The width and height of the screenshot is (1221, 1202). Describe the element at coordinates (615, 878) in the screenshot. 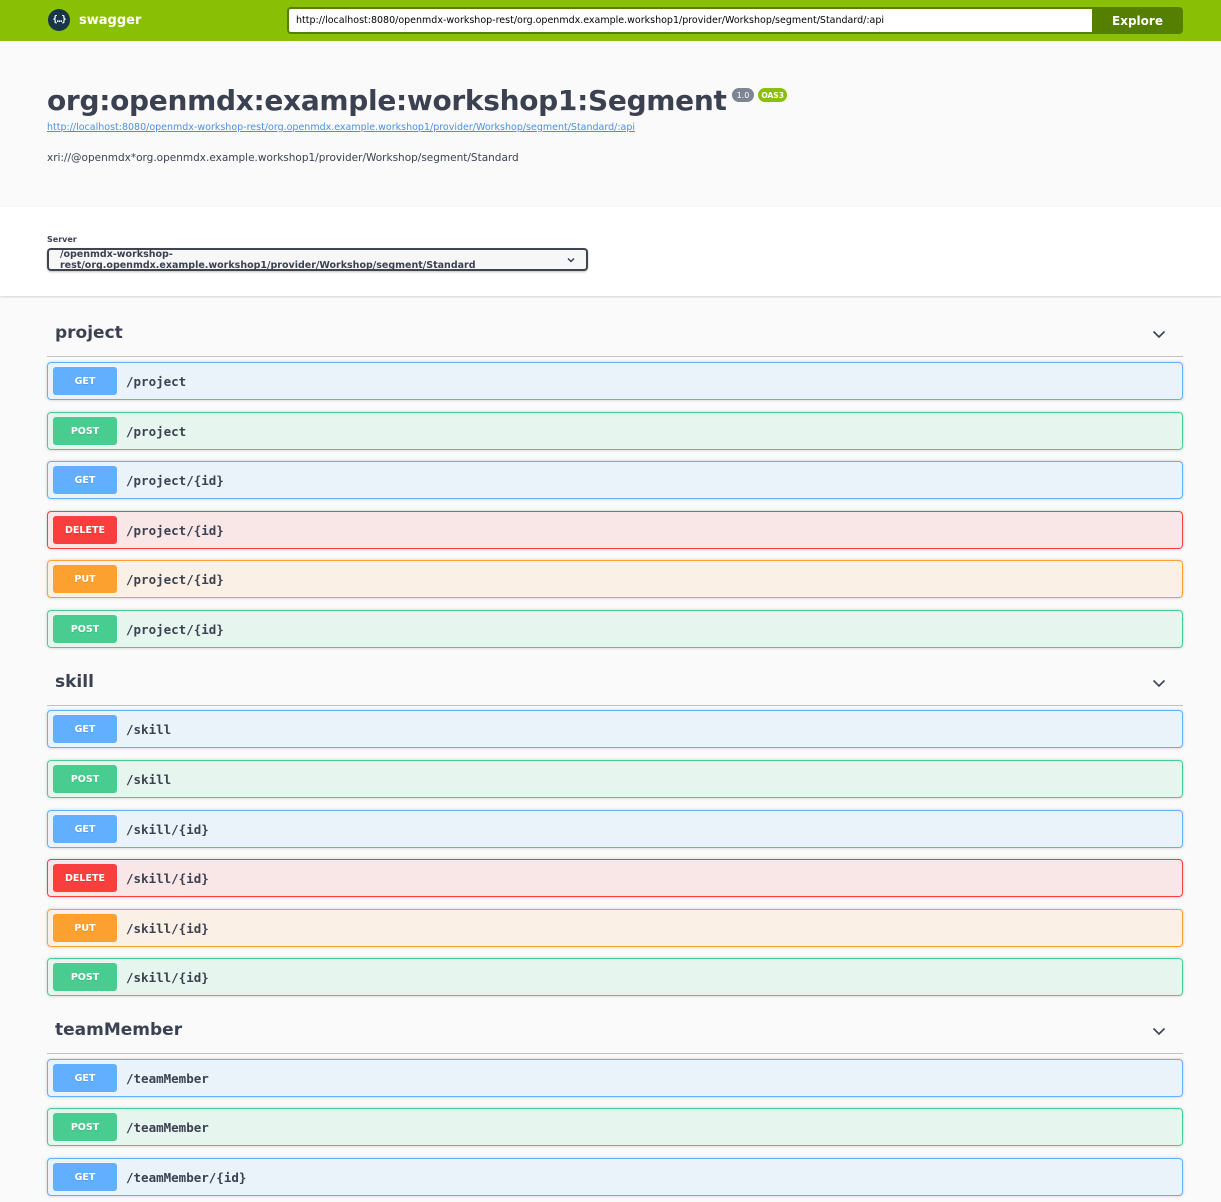

I see `operation-row: DELETE /skill/{id}` at that location.